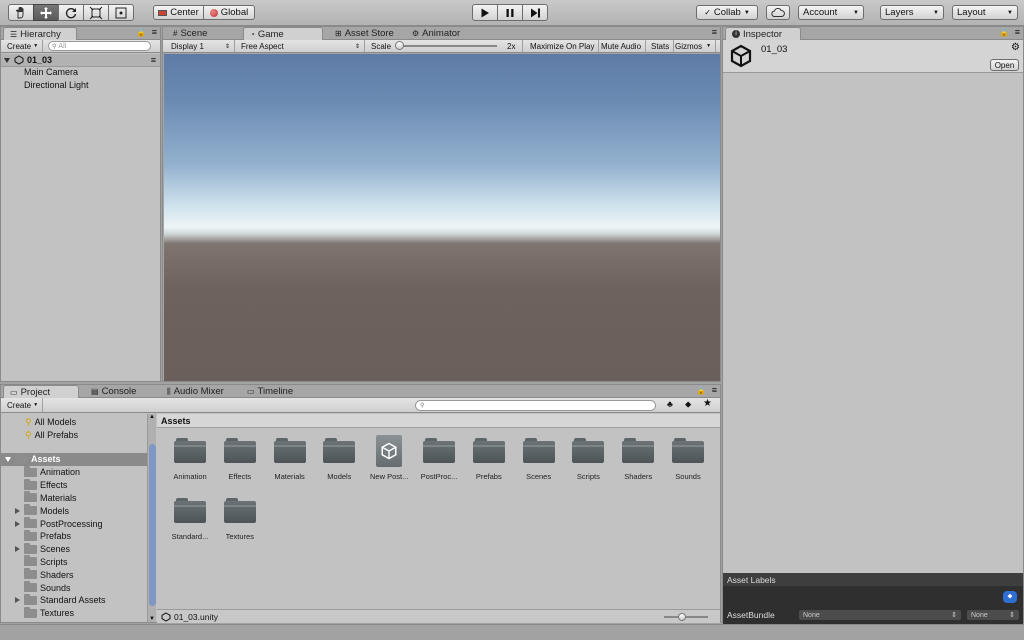  Describe the element at coordinates (364, 33) in the screenshot. I see `tab-asset-store: ⊞ Asset Store` at that location.